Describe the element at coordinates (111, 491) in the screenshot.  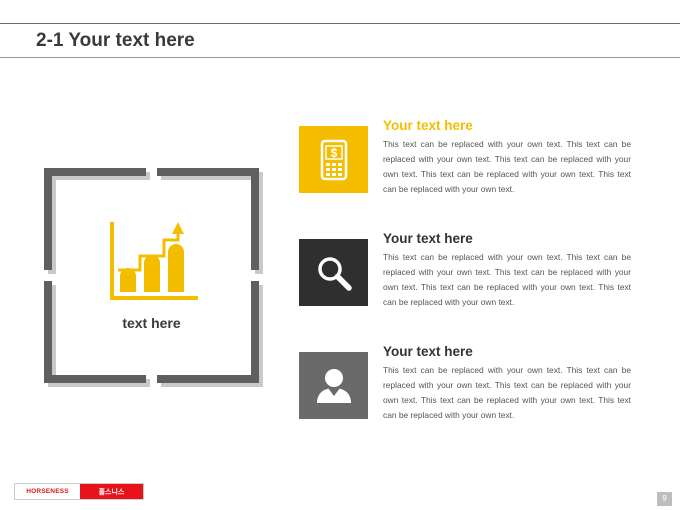
I see `logo-text-korean: 홀스니스` at that location.